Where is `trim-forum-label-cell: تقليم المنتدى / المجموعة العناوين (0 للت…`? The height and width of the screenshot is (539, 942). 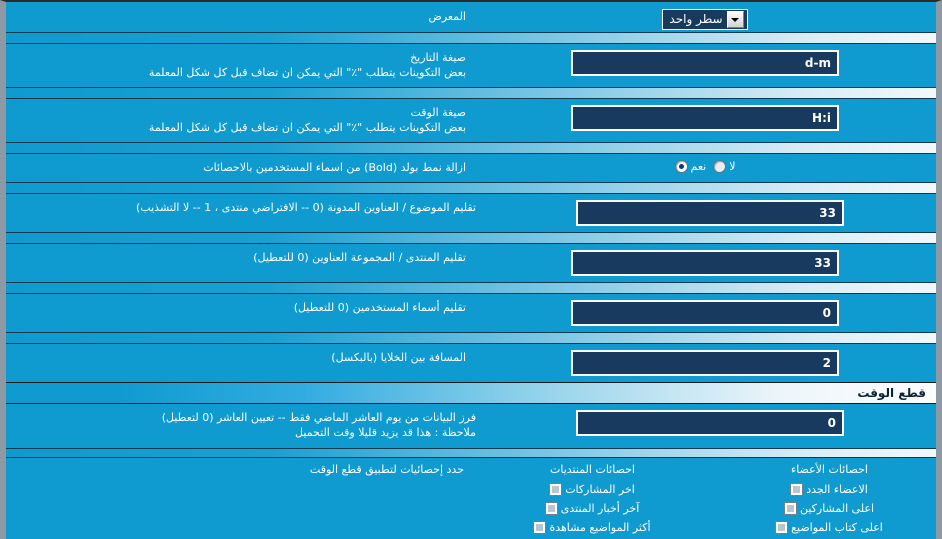
trim-forum-label-cell: تقليم المنتدى / المجموعة العناوين (0 للت… is located at coordinates (240, 256).